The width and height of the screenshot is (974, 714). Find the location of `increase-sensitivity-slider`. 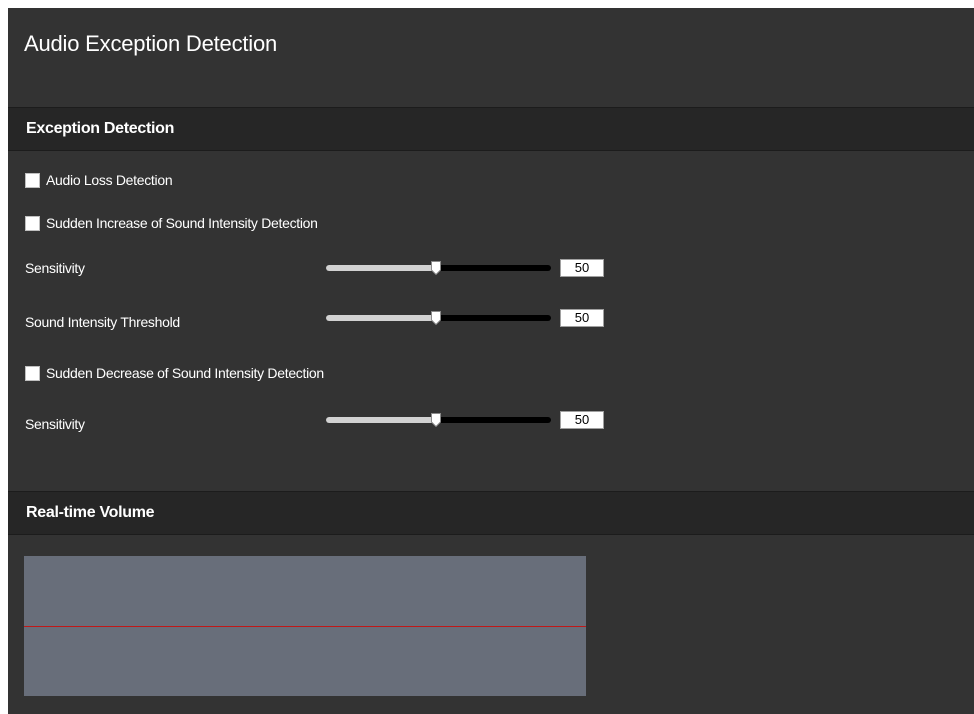

increase-sensitivity-slider is located at coordinates (438, 268).